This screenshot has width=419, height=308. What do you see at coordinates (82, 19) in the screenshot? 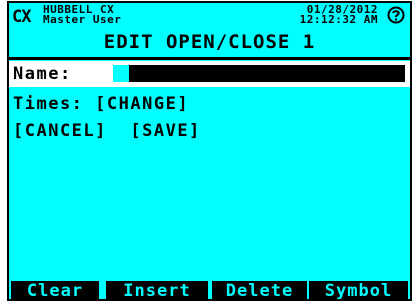
I see `current-user: Master User` at bounding box center [82, 19].